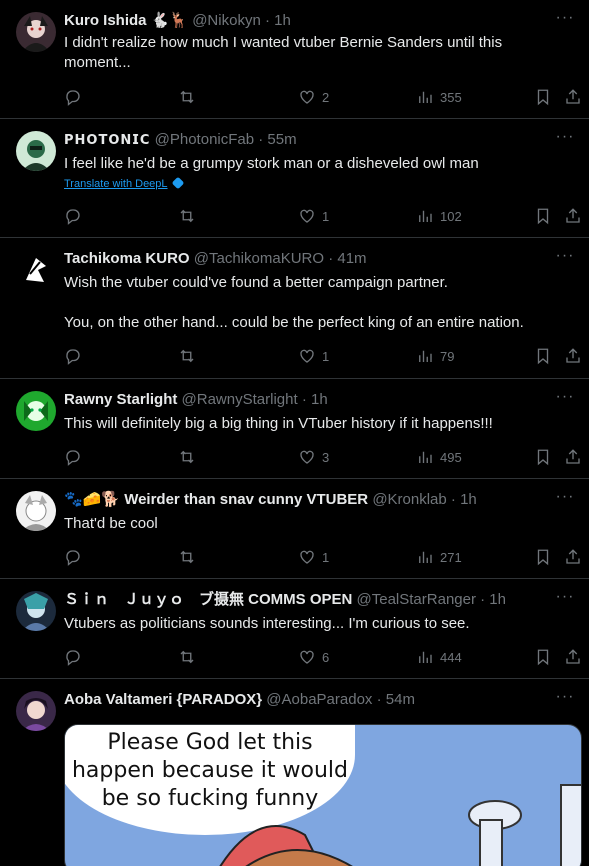 The image size is (589, 866). I want to click on like-count: 1, so click(326, 557).